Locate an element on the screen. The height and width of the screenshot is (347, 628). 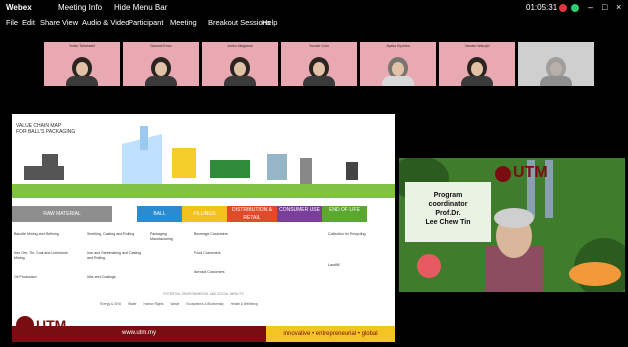
legend-ecosystems: Ecosystems & Biodiversity is located at coordinates (205, 304).